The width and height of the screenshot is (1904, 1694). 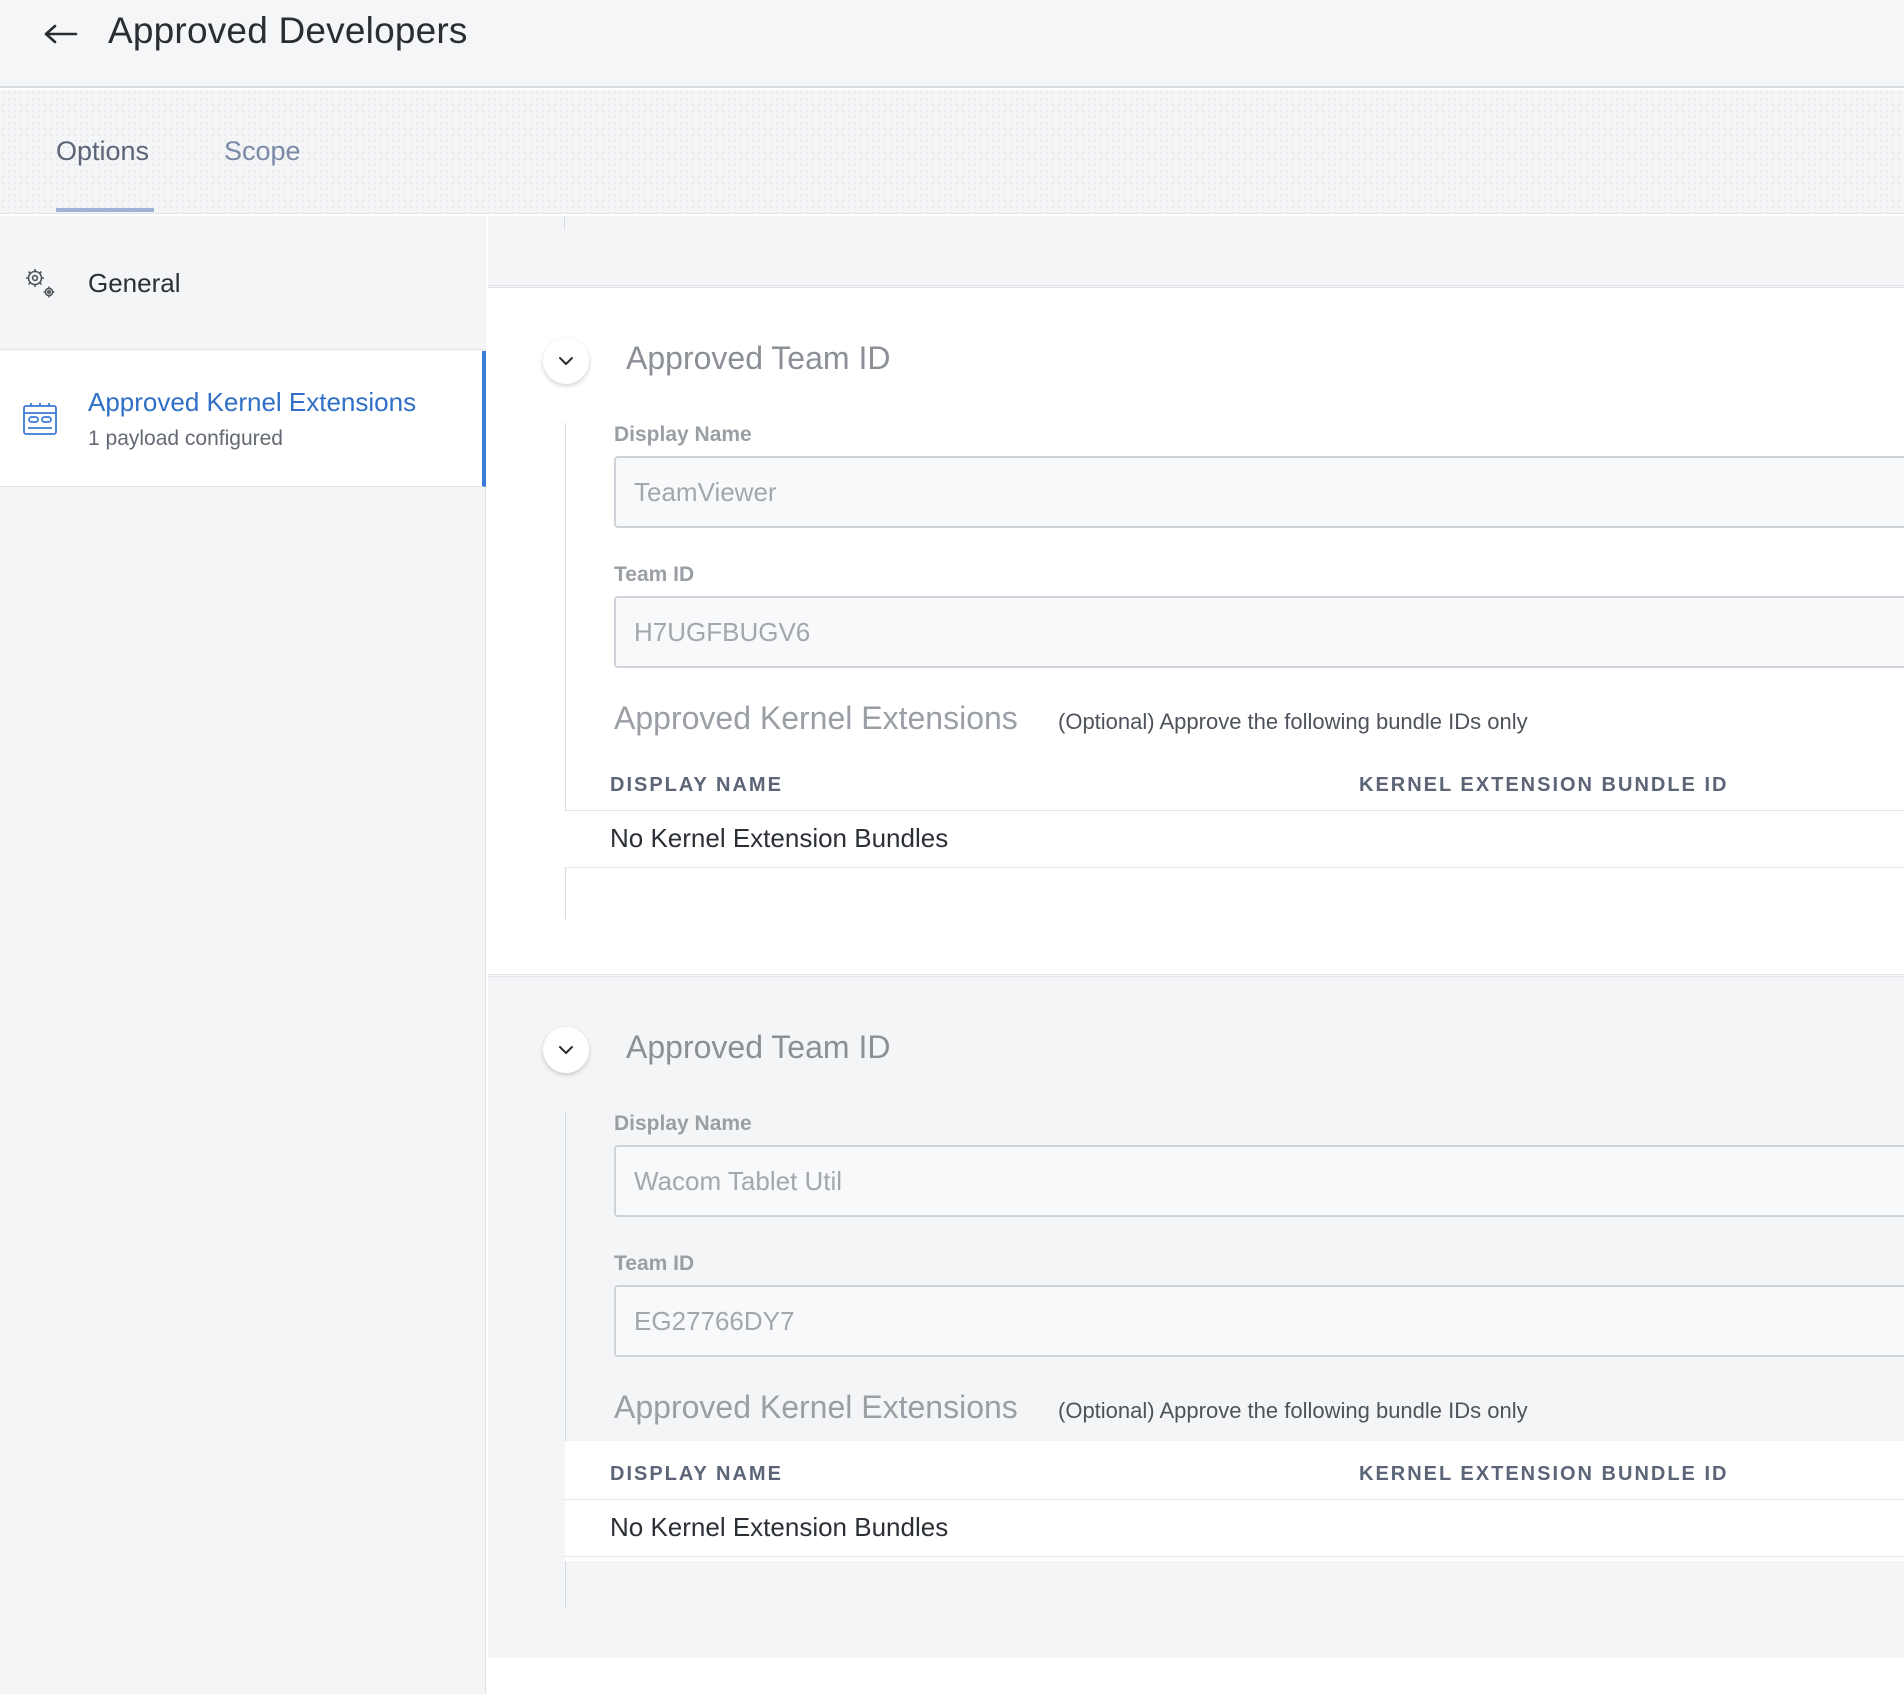 I want to click on page-title: Approved Developers, so click(x=288, y=30).